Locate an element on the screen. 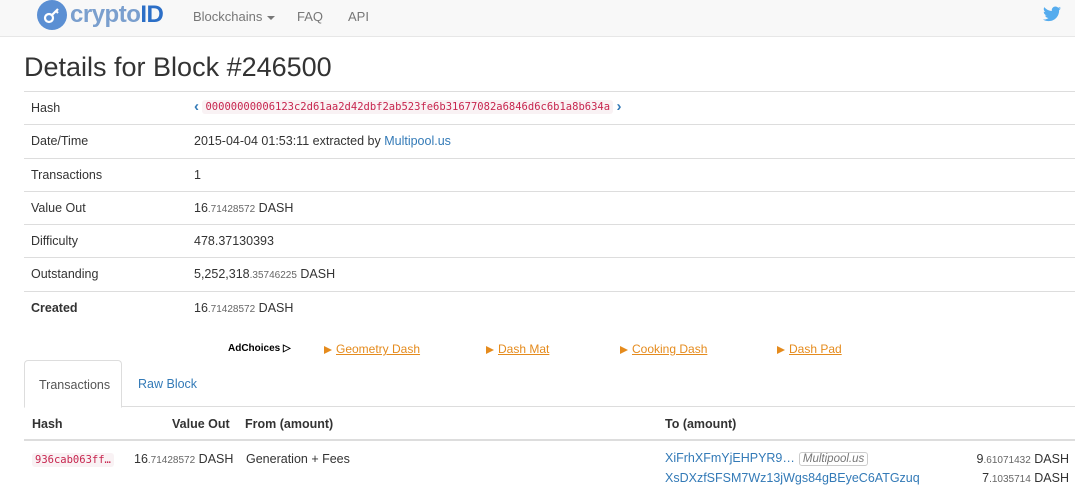  difficulty-label: Difficulty is located at coordinates (55, 241).